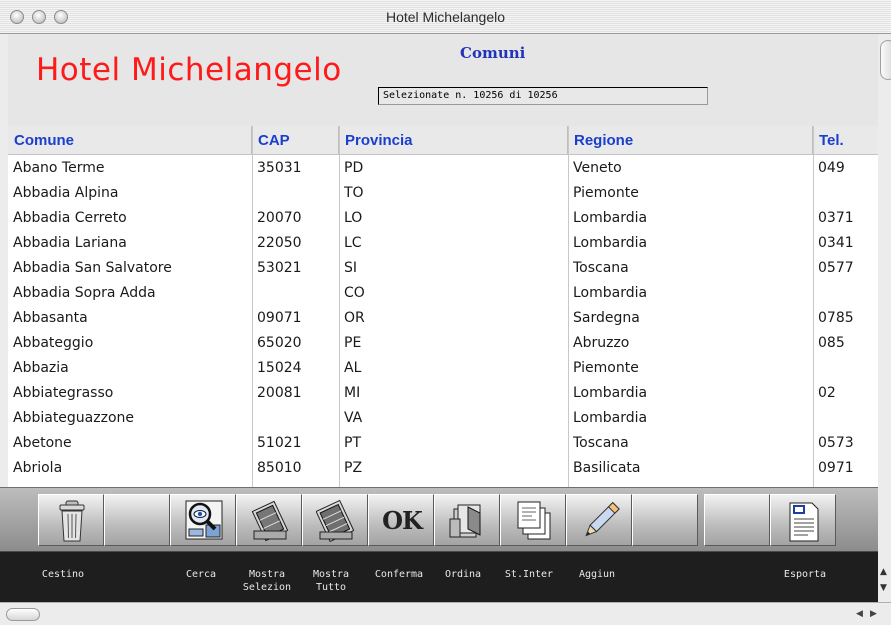  I want to click on cell-comune: Abbadia Sopra Adda, so click(84, 293).